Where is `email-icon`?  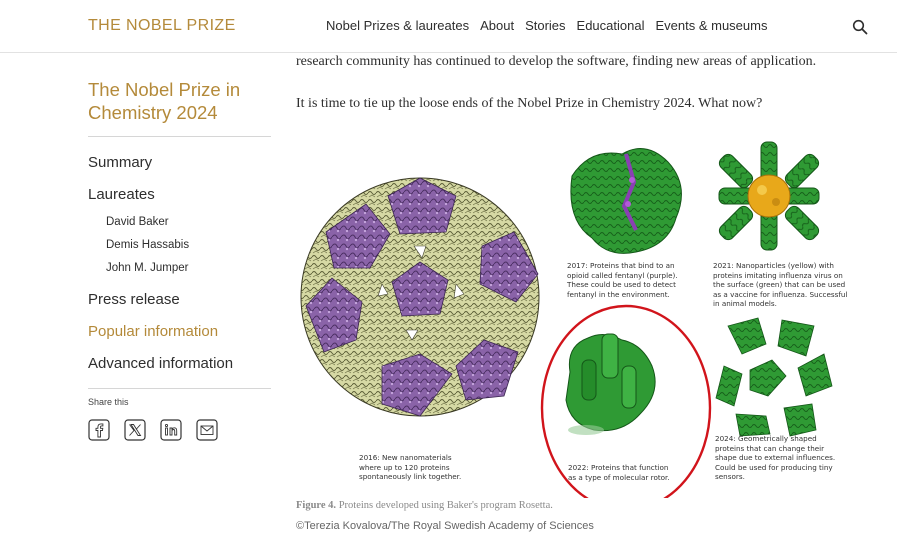
email-icon is located at coordinates (207, 430).